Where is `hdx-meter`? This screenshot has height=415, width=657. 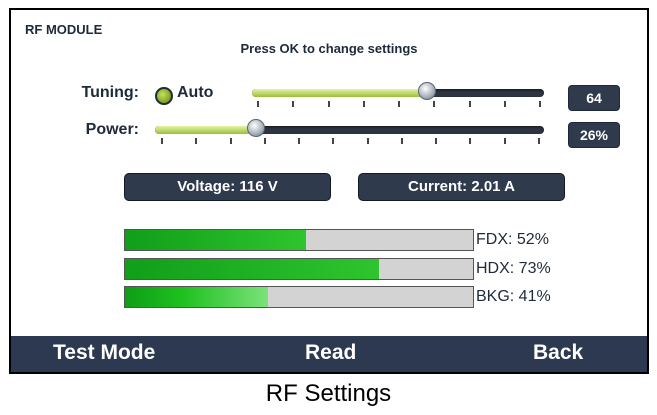
hdx-meter is located at coordinates (299, 269).